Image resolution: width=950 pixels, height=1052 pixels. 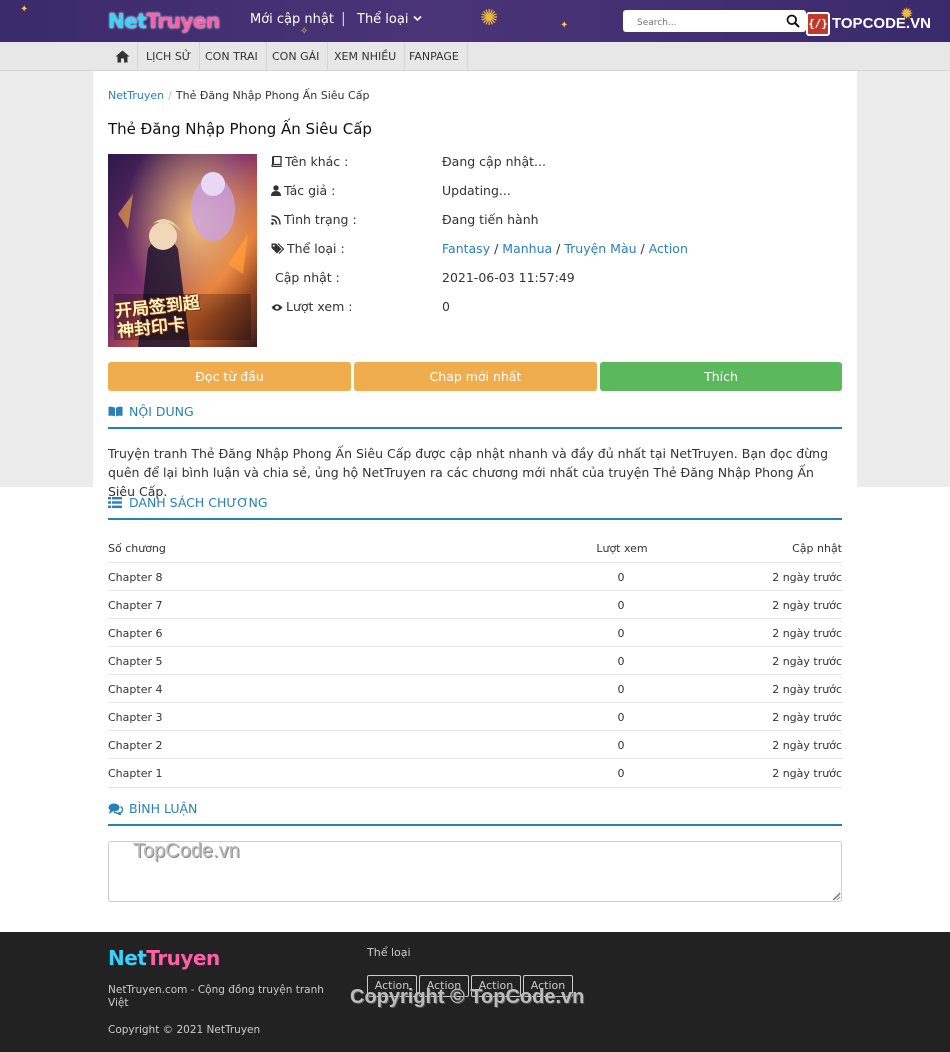 What do you see at coordinates (475, 550) in the screenshot?
I see `chapter-table-header: Số chương Lượt xem Cập nhật` at bounding box center [475, 550].